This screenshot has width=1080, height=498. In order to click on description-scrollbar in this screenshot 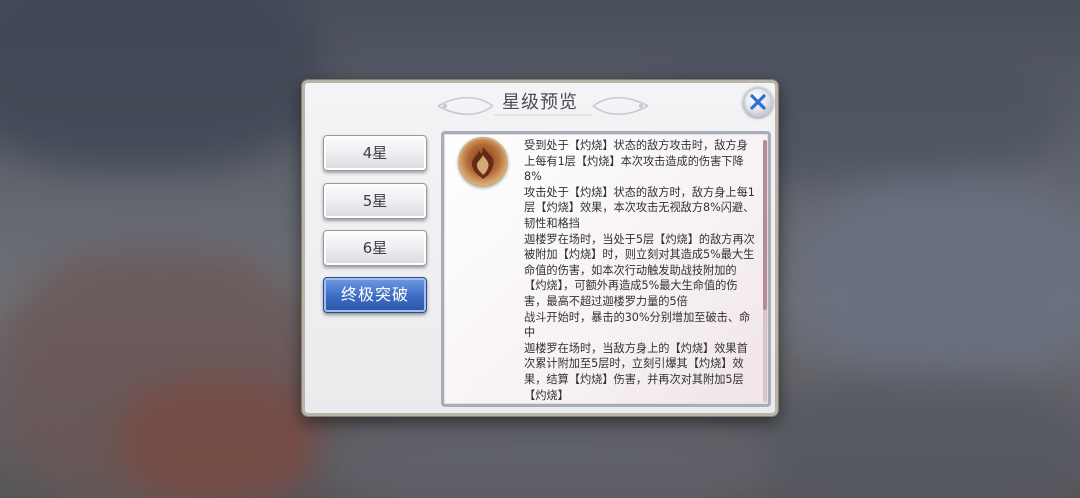, I will do `click(765, 271)`.